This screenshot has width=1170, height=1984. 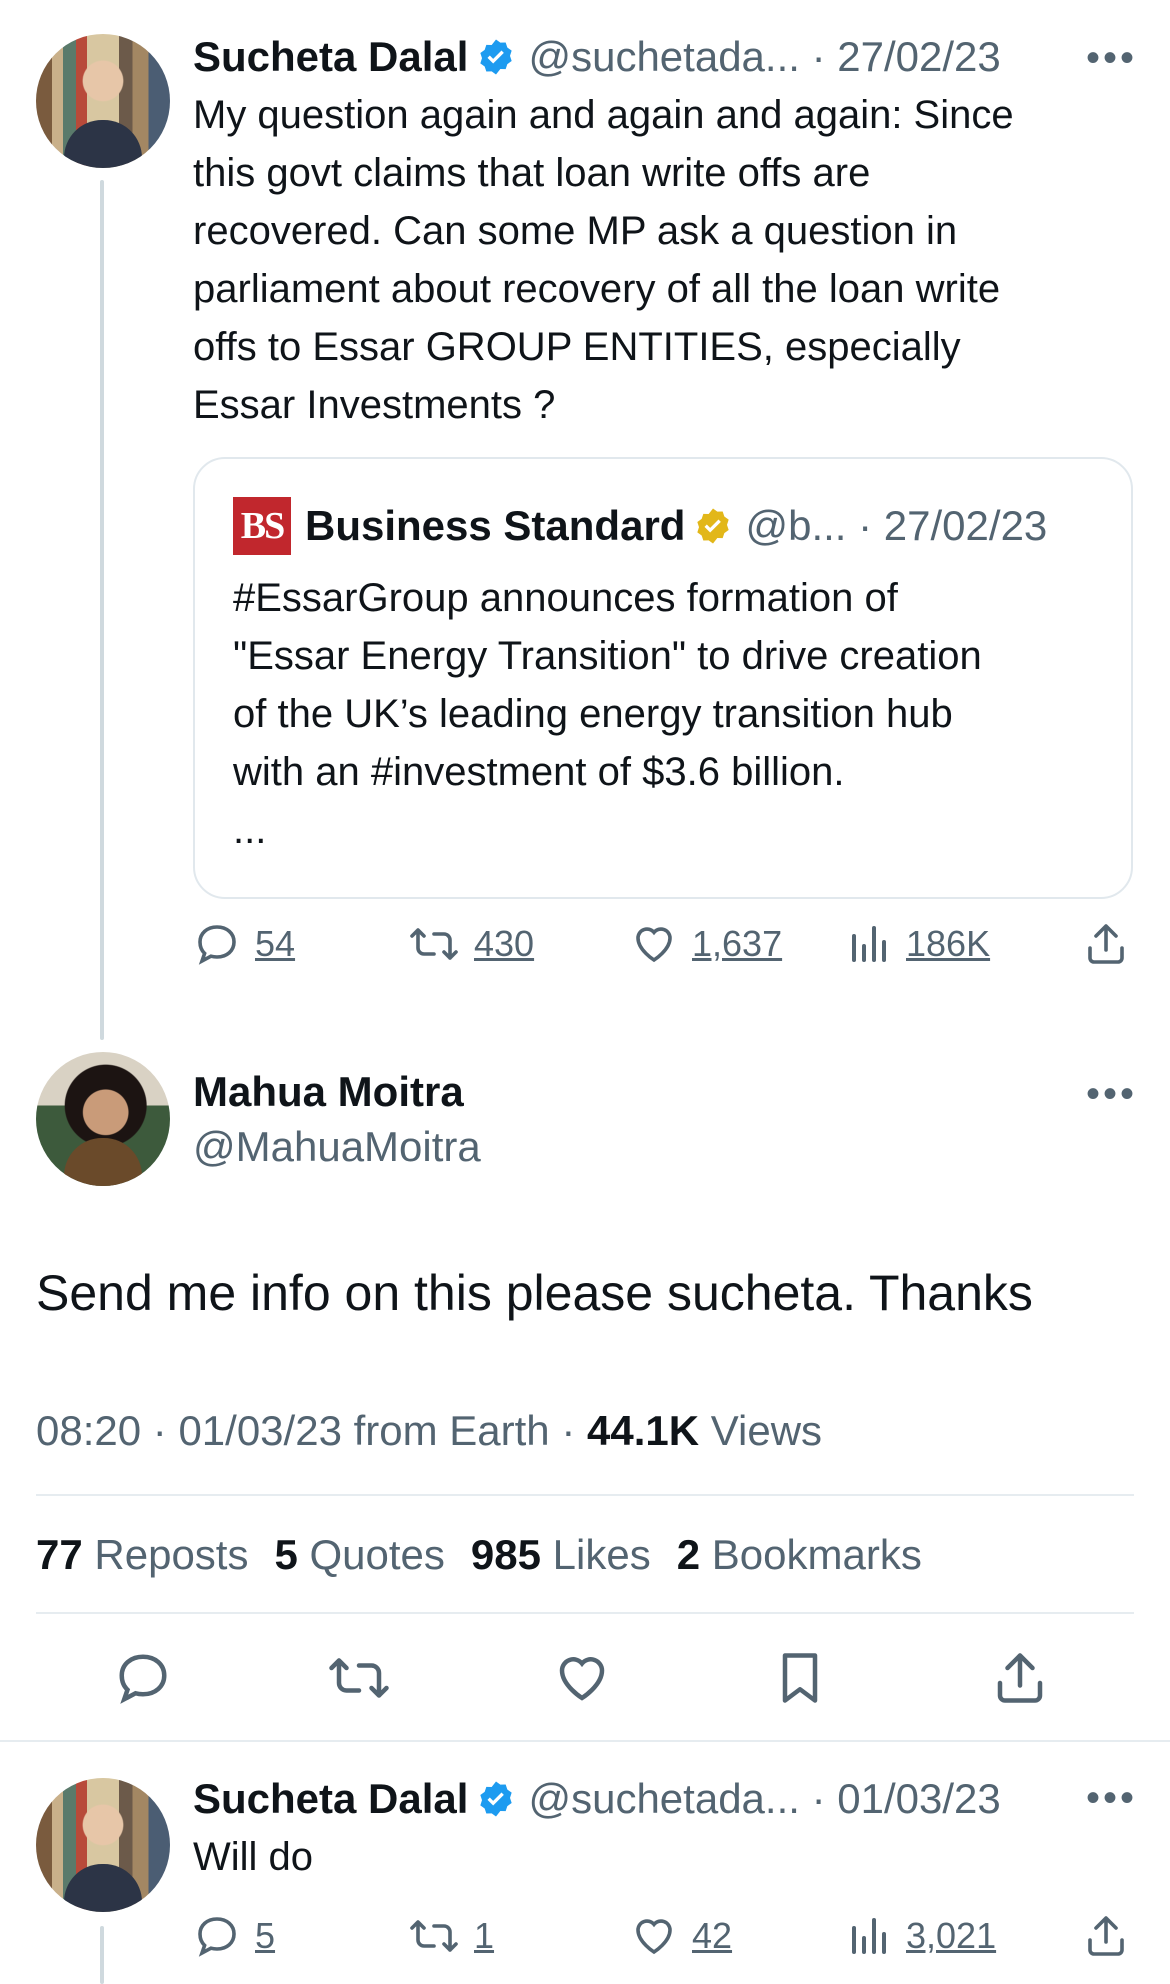 What do you see at coordinates (766, 1430) in the screenshot?
I see `main-views-label: Views` at bounding box center [766, 1430].